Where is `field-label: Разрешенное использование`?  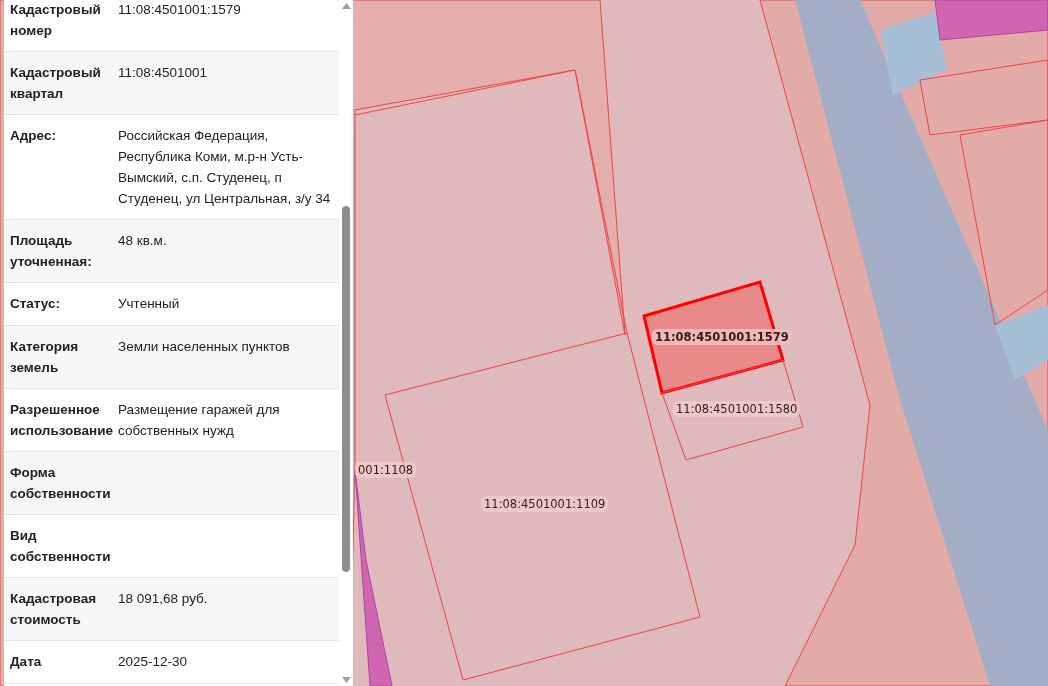 field-label: Разрешенное использование is located at coordinates (62, 420).